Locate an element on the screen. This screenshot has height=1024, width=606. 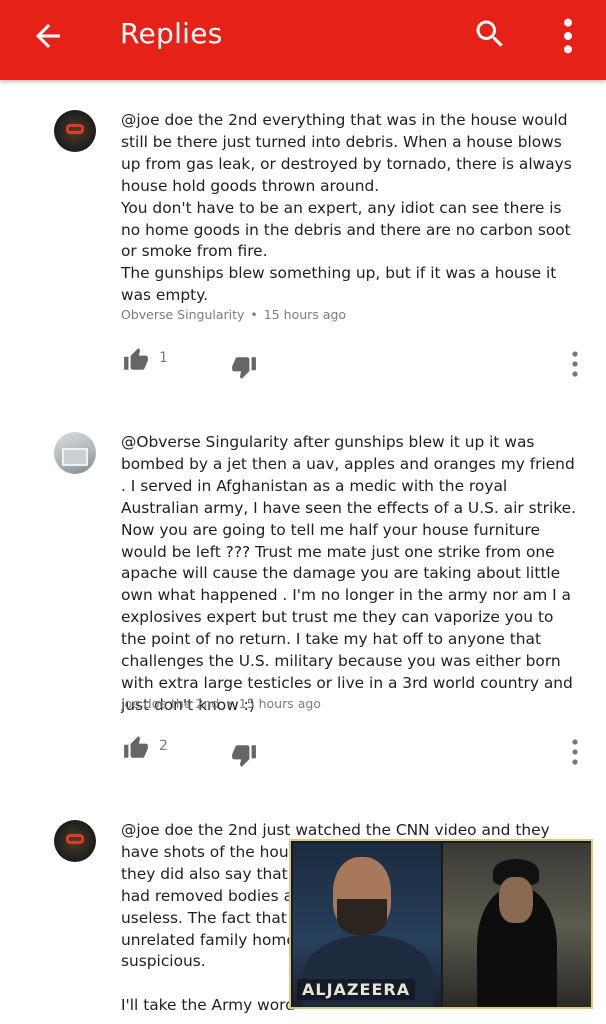
app-bar: Replies is located at coordinates (303, 40).